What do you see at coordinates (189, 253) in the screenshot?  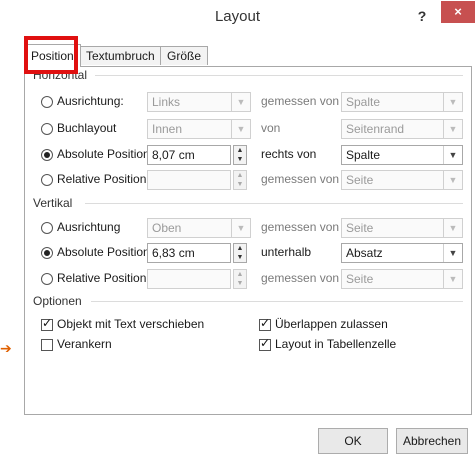 I see `v-absolute-input: 6,83 cm` at bounding box center [189, 253].